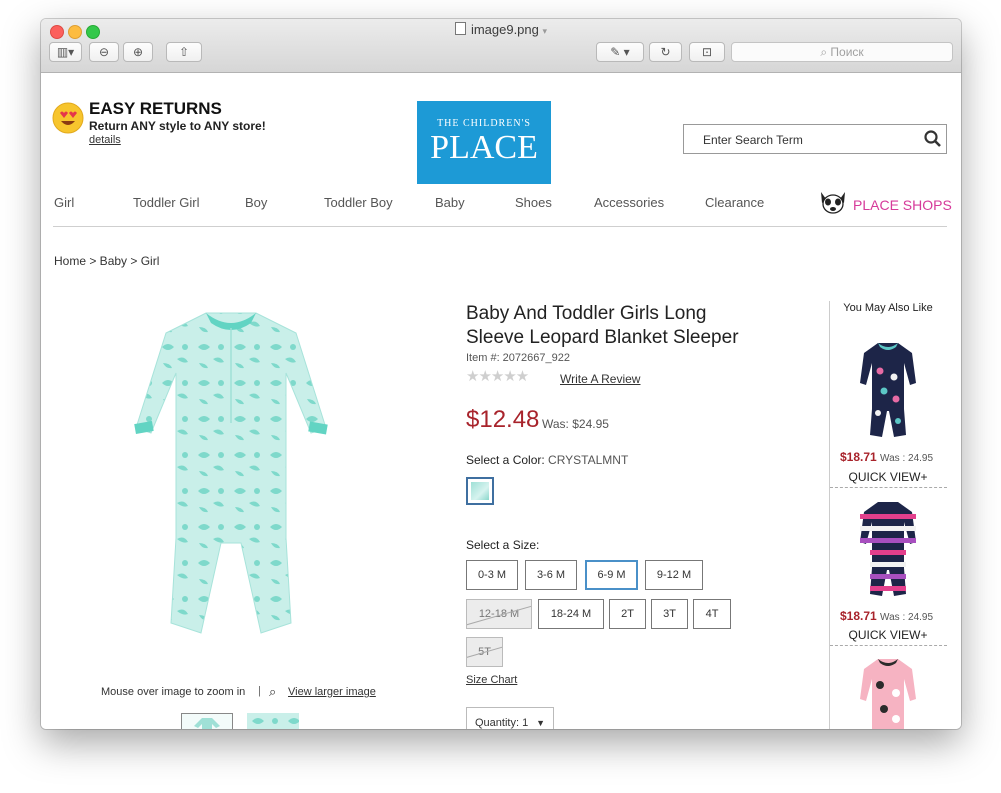 The height and width of the screenshot is (793, 1001). What do you see at coordinates (611, 575) in the screenshot?
I see `size-option-6-9m: 6-9 M` at bounding box center [611, 575].